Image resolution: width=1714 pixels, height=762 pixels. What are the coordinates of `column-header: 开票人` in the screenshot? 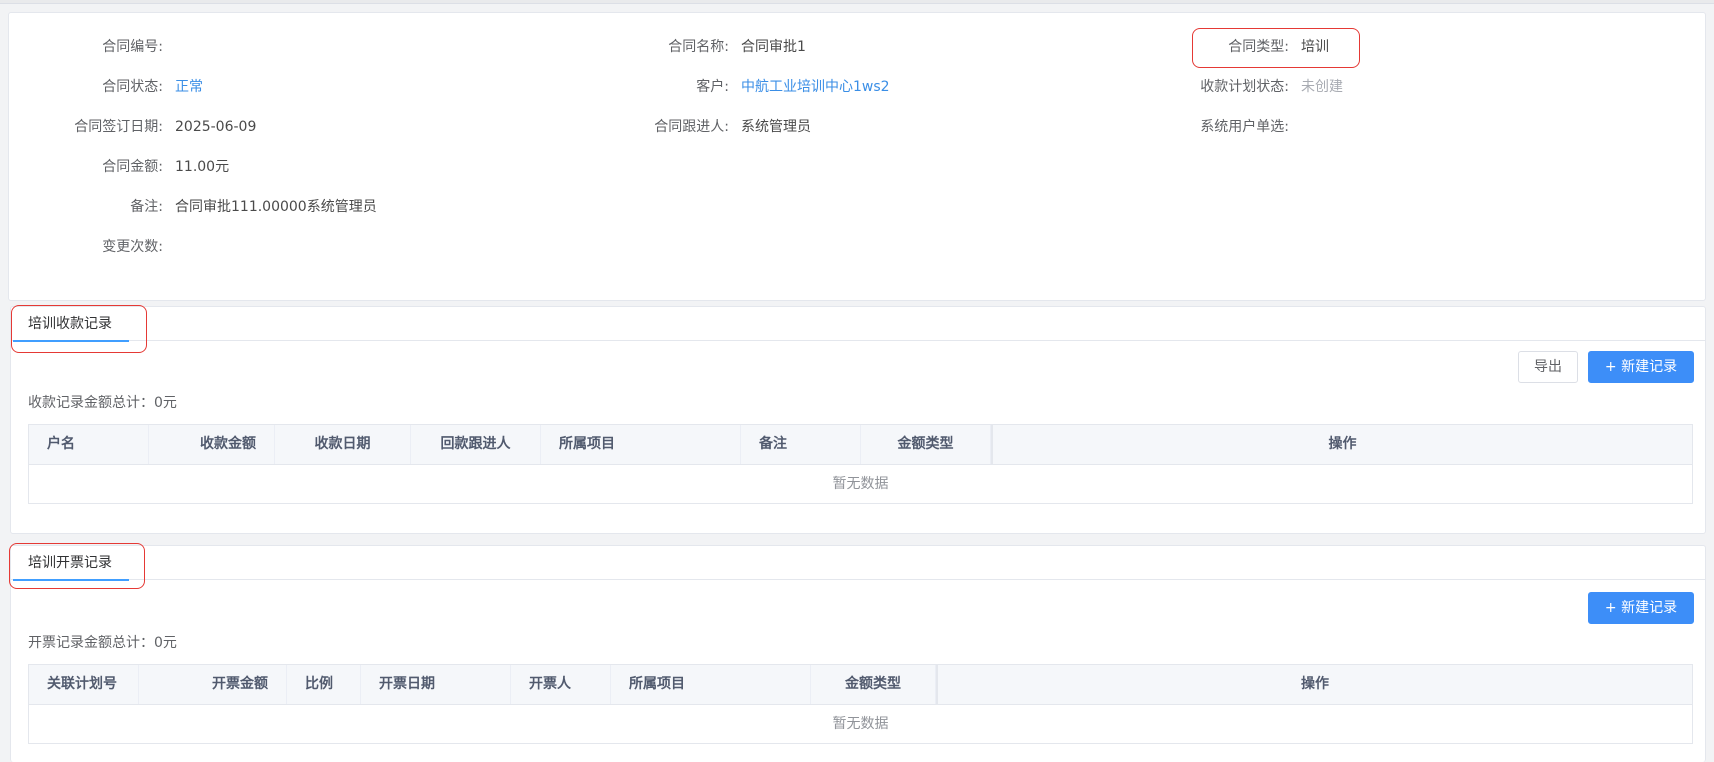 It's located at (561, 684).